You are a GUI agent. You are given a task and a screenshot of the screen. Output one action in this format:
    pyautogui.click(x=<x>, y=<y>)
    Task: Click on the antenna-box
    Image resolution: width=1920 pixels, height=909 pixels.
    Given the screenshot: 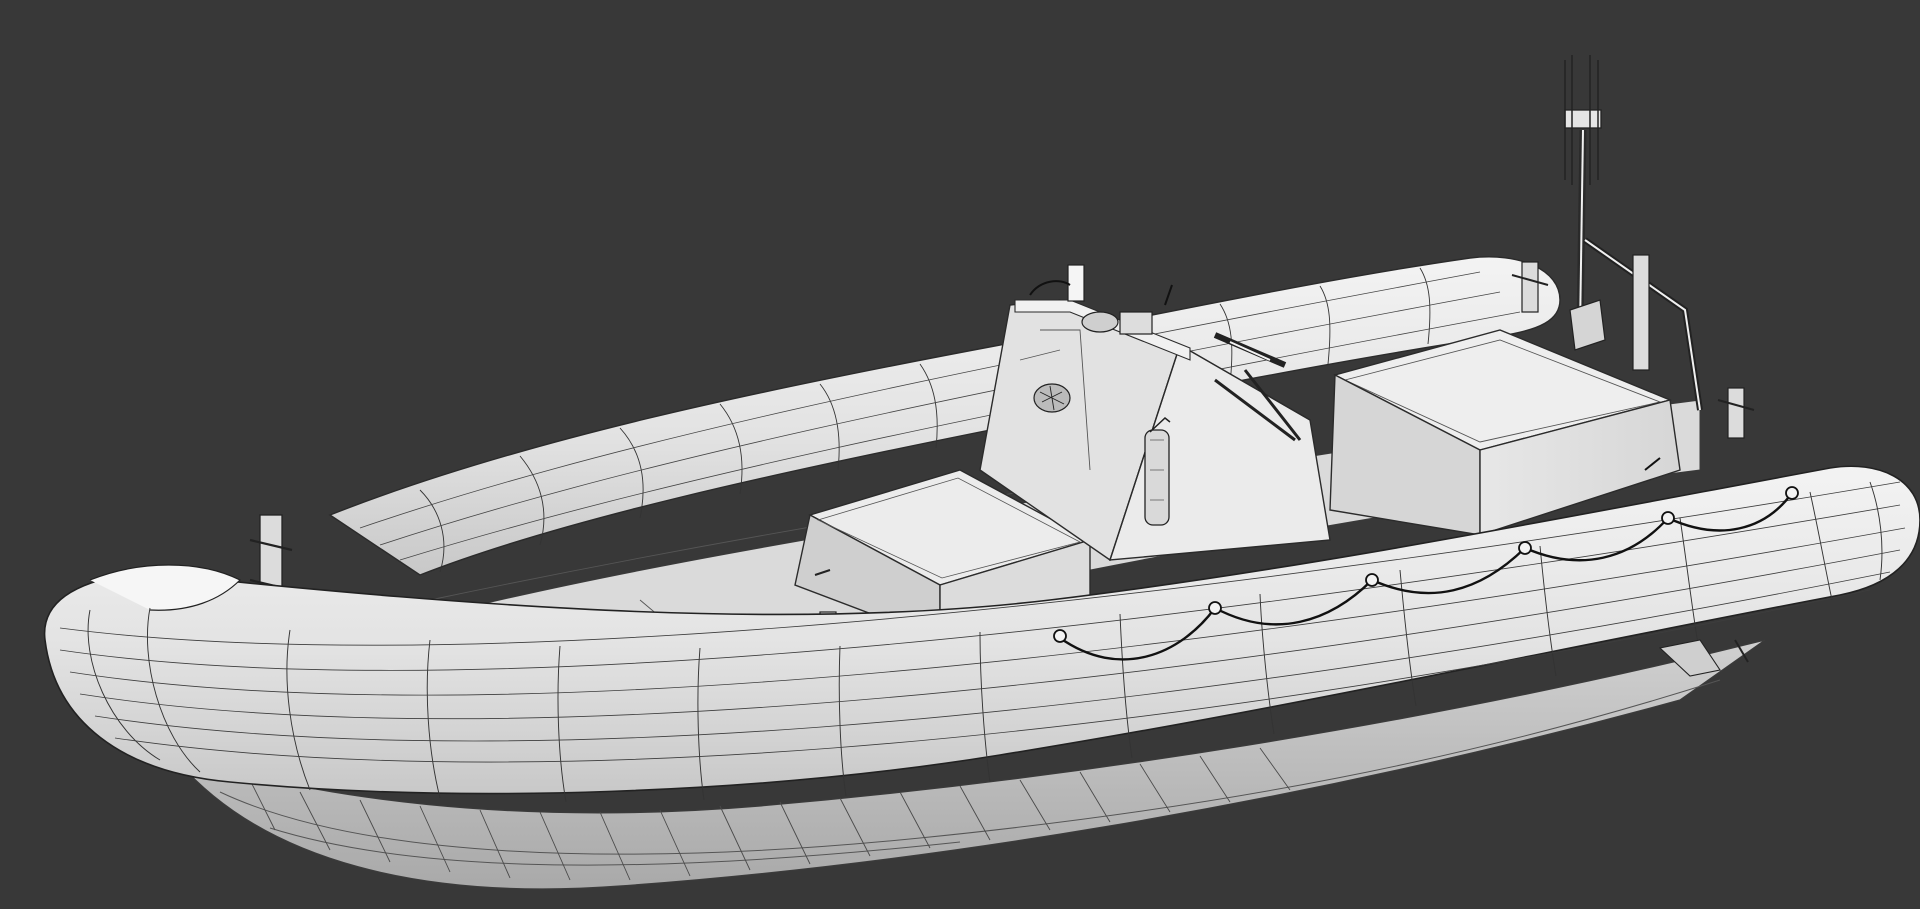 What is the action you would take?
    pyautogui.click(x=1076, y=283)
    